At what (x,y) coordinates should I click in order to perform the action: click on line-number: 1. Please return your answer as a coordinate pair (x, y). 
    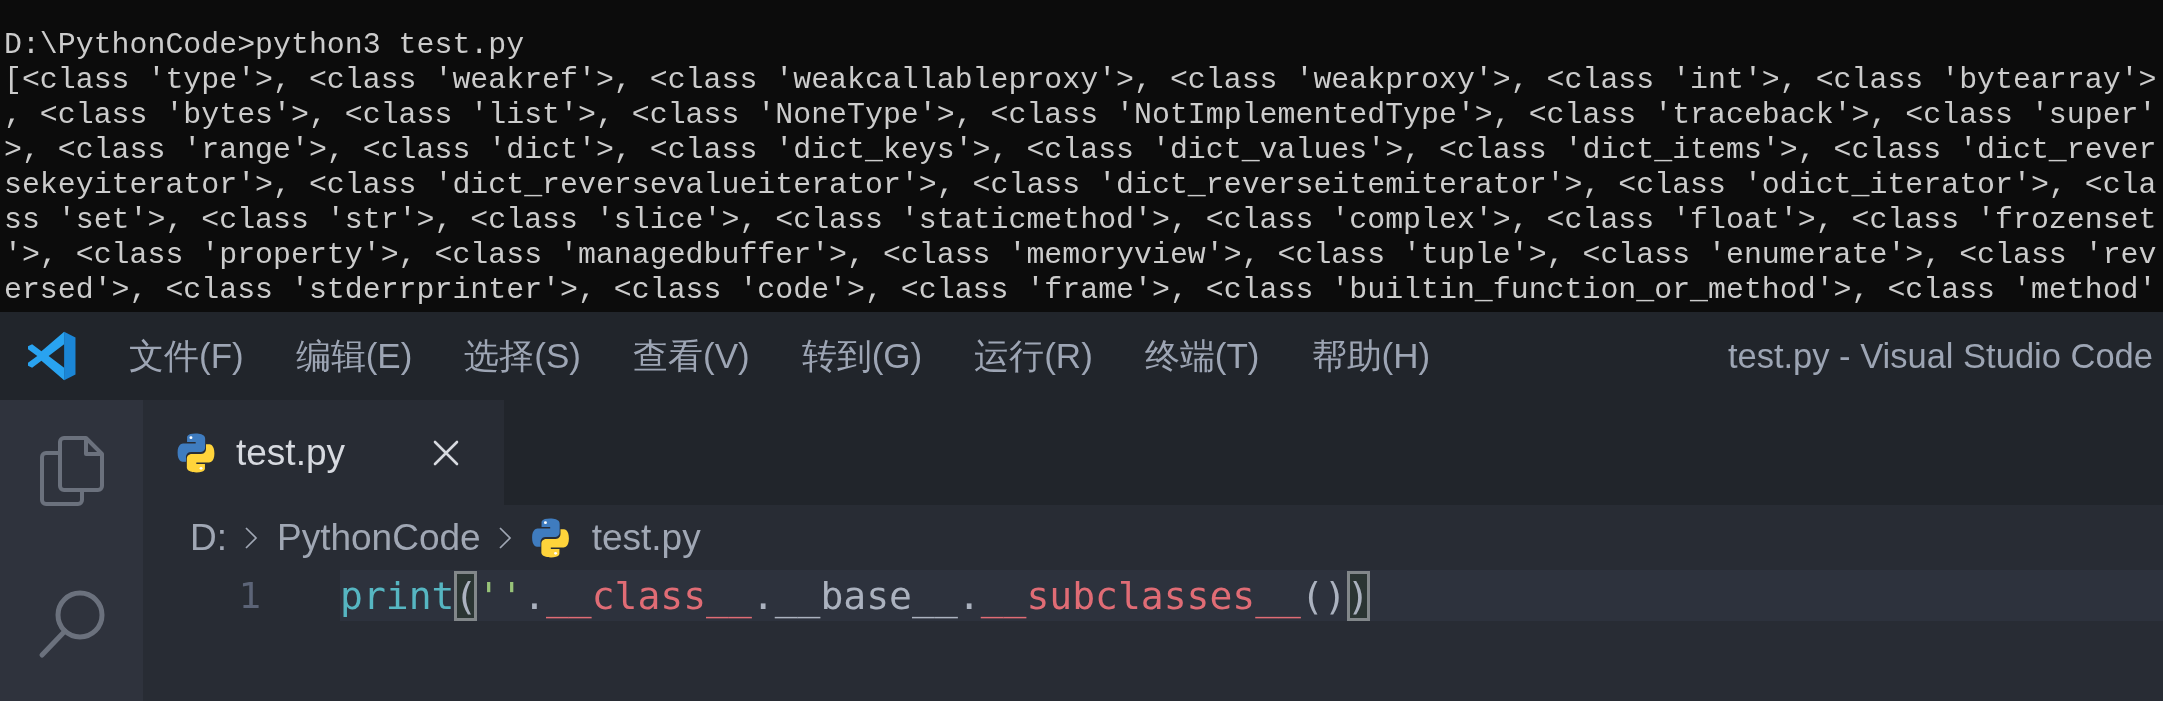
    Looking at the image, I should click on (250, 595).